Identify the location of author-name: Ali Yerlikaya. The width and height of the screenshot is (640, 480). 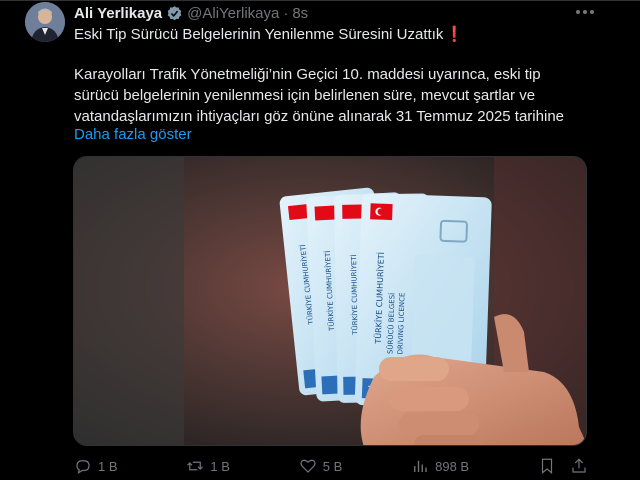
(118, 13).